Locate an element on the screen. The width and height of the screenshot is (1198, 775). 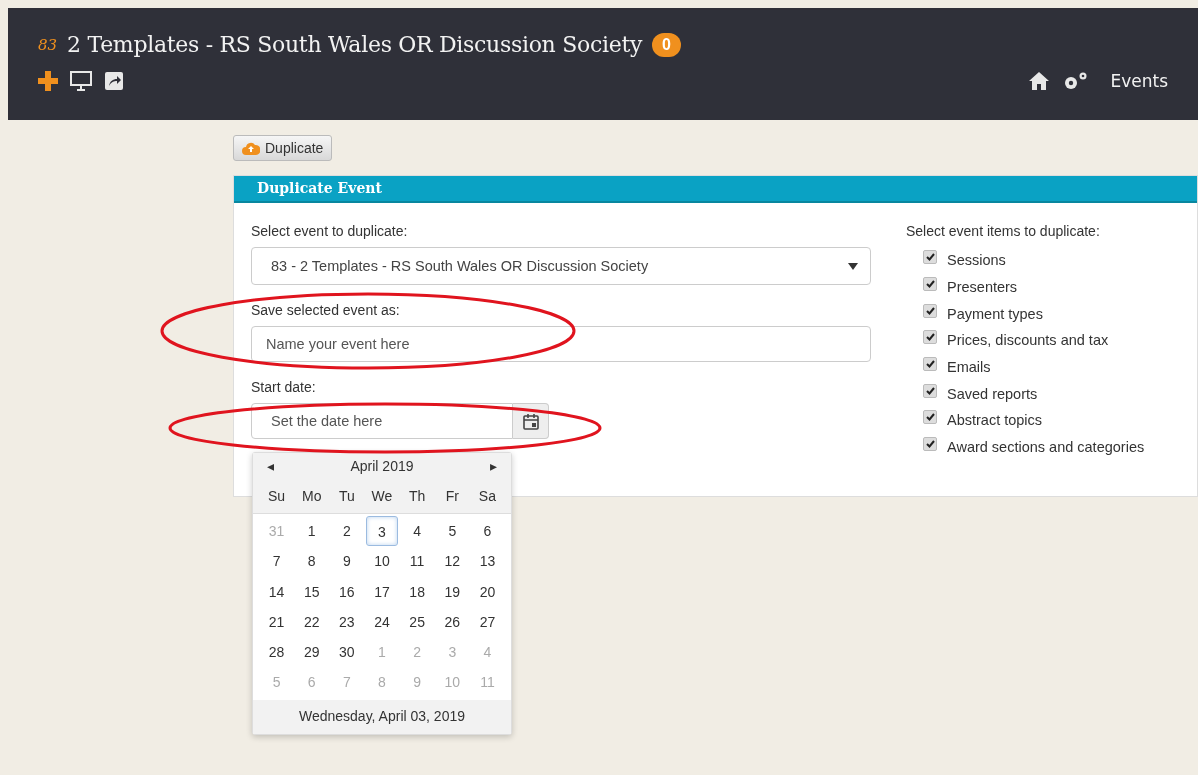
monitor-icon is located at coordinates (81, 81).